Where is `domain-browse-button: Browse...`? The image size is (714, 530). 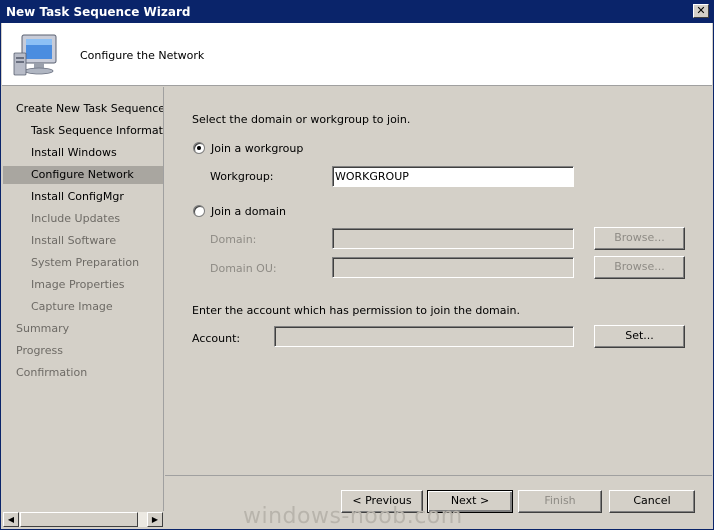
domain-browse-button: Browse... is located at coordinates (639, 238).